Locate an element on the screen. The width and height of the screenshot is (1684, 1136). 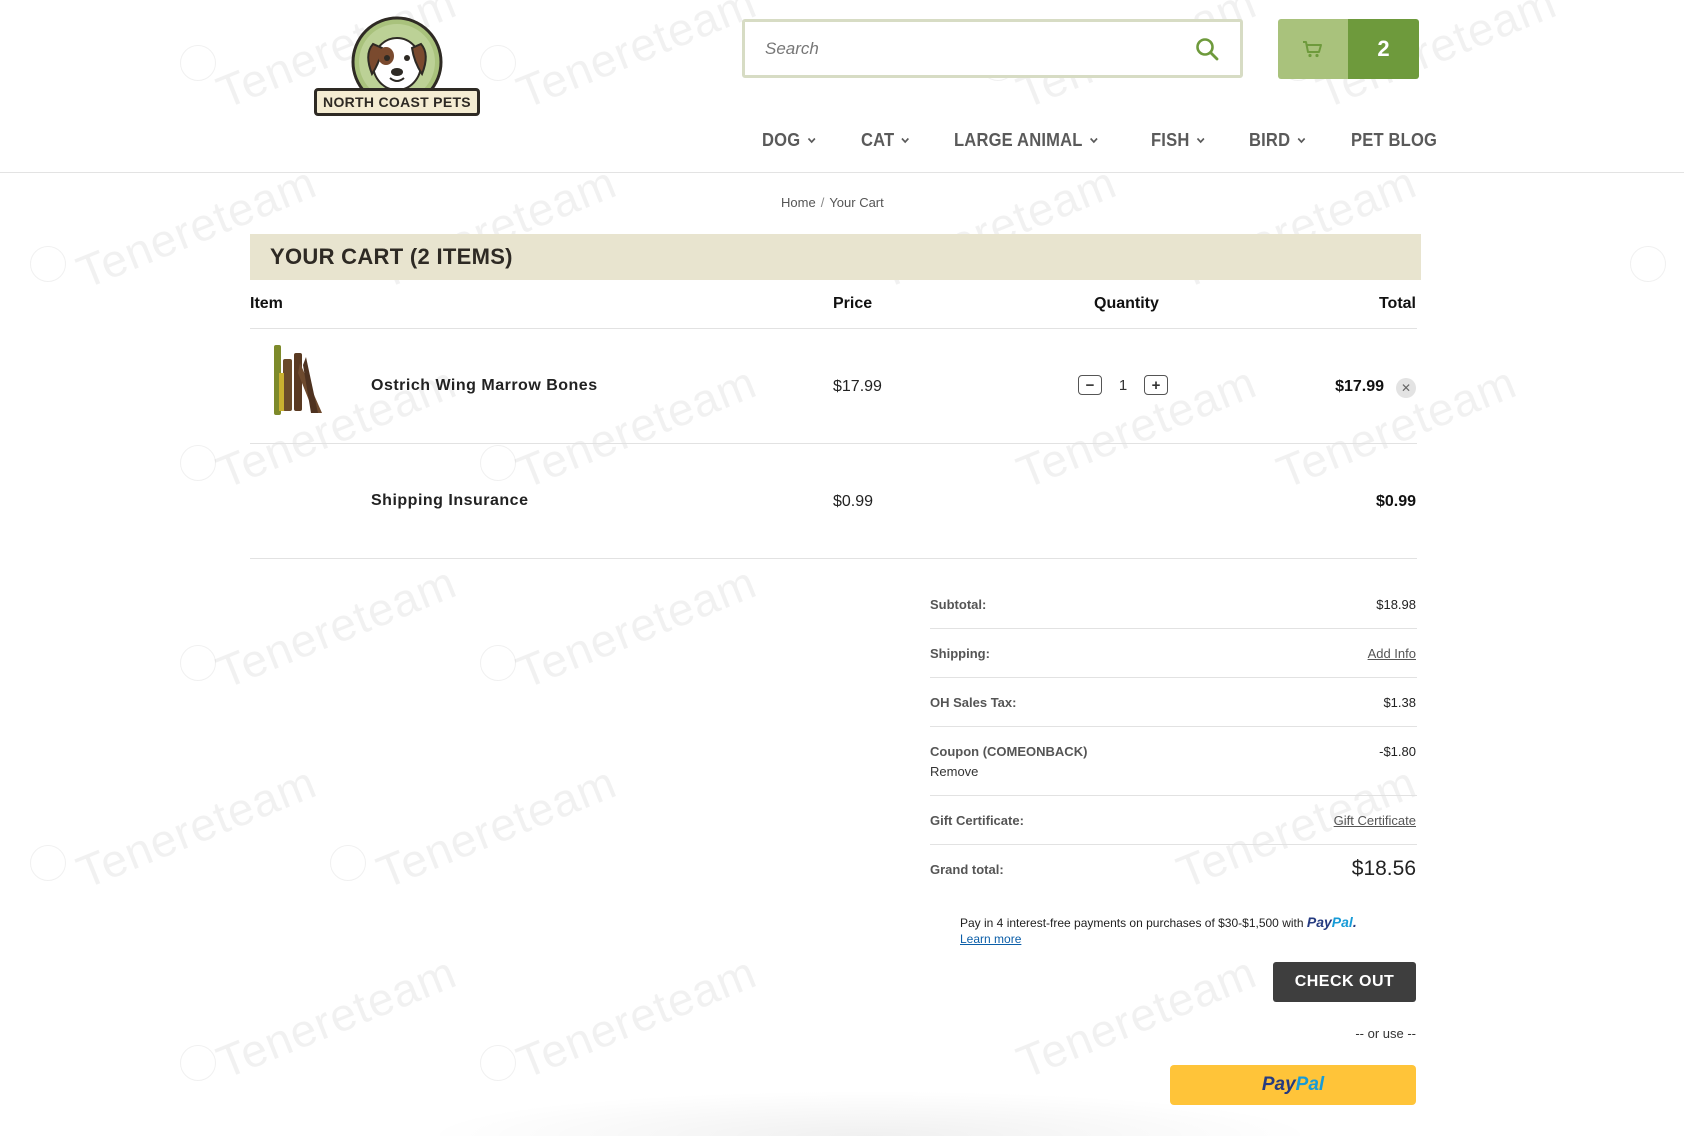
column-header-price: Price is located at coordinates (853, 303).